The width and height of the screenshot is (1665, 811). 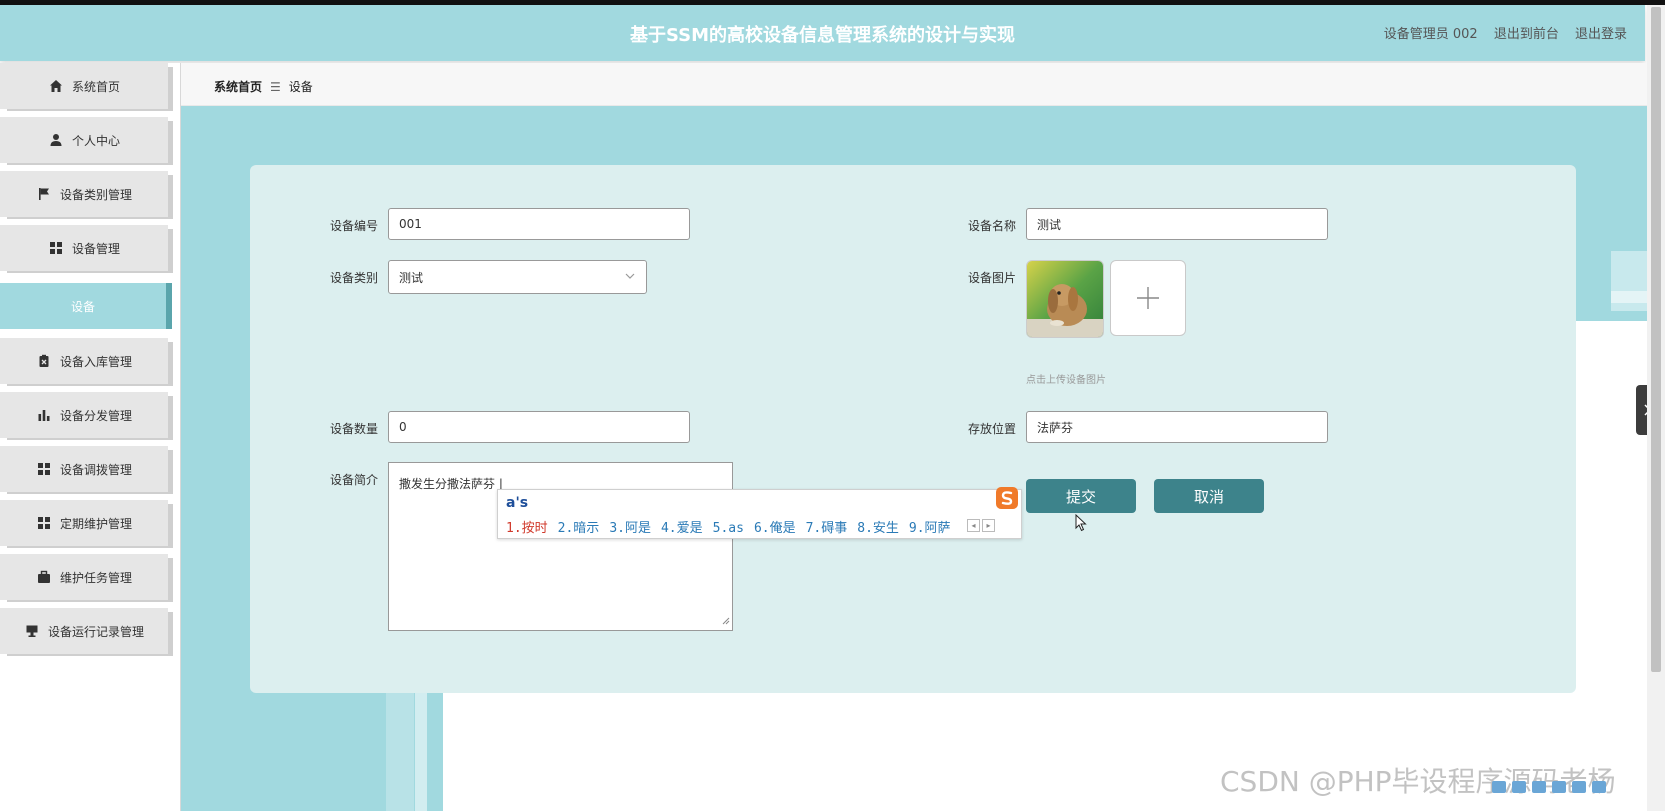 What do you see at coordinates (630, 277) in the screenshot?
I see `chevron-down-icon` at bounding box center [630, 277].